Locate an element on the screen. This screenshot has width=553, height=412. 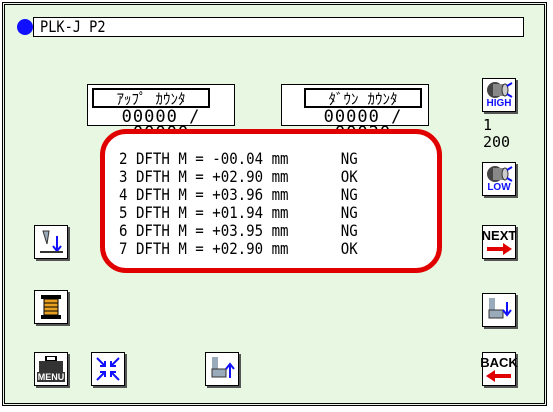
needle-down-icon is located at coordinates (51, 241).